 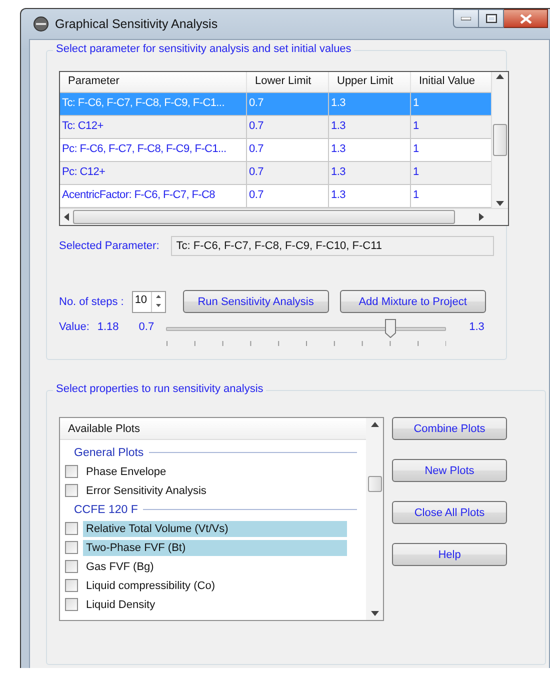 I want to click on slider-min-label: 0.7, so click(x=146, y=327).